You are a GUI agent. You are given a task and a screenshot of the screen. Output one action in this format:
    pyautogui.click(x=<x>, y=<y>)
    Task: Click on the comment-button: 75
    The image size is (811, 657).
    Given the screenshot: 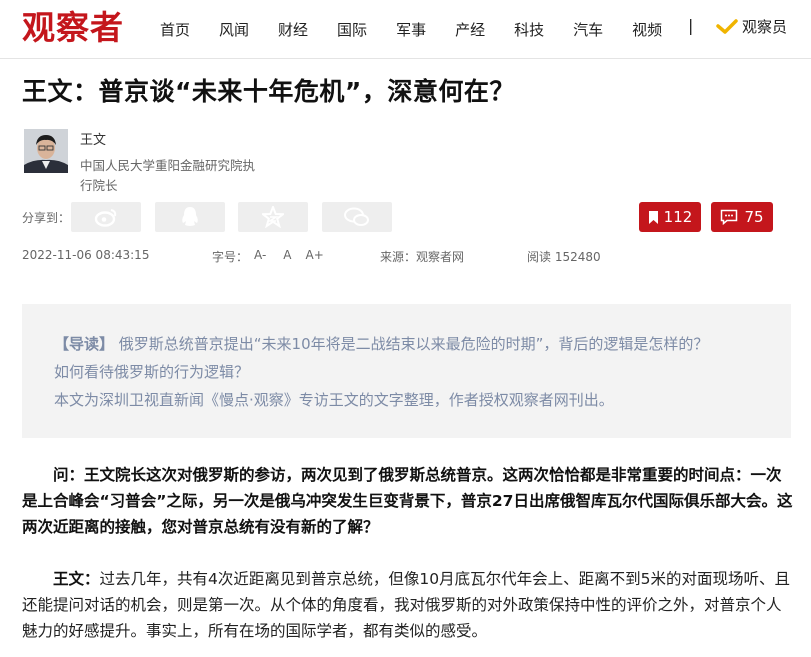 What is the action you would take?
    pyautogui.click(x=742, y=217)
    